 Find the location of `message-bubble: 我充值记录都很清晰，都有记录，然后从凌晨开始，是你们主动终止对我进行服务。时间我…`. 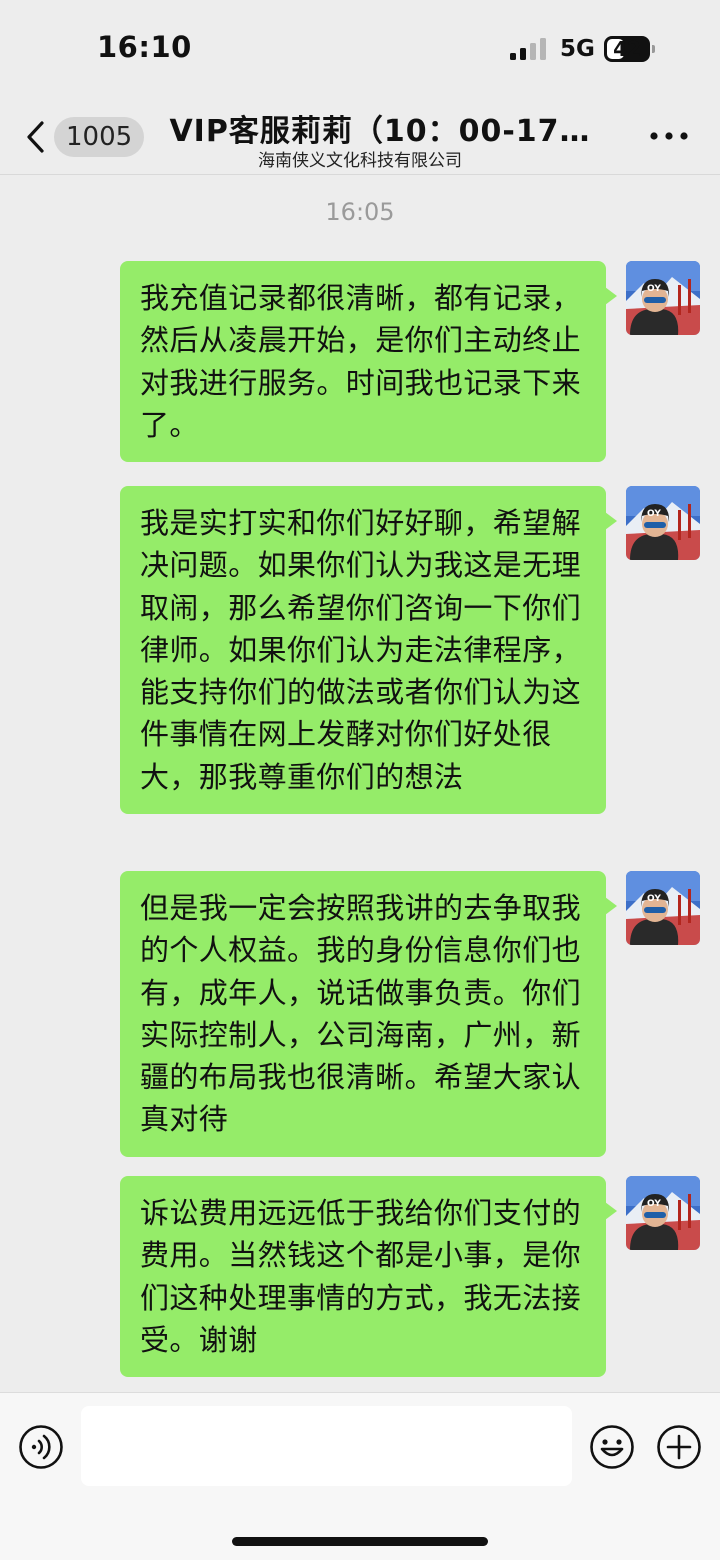

message-bubble: 我充值记录都很清晰，都有记录，然后从凌晨开始，是你们主动终止对我进行服务。时间我… is located at coordinates (368, 362).